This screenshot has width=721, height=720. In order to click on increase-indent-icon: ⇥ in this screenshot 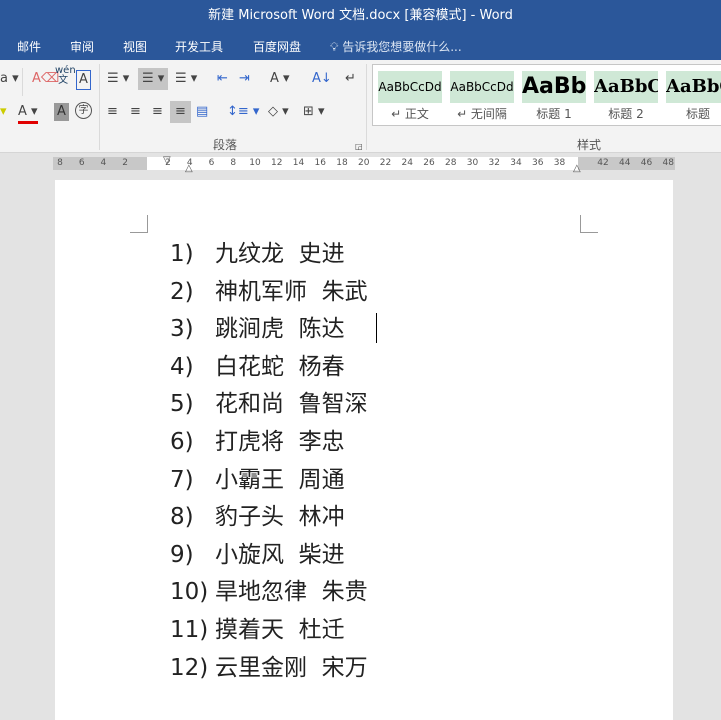, I will do `click(244, 79)`.